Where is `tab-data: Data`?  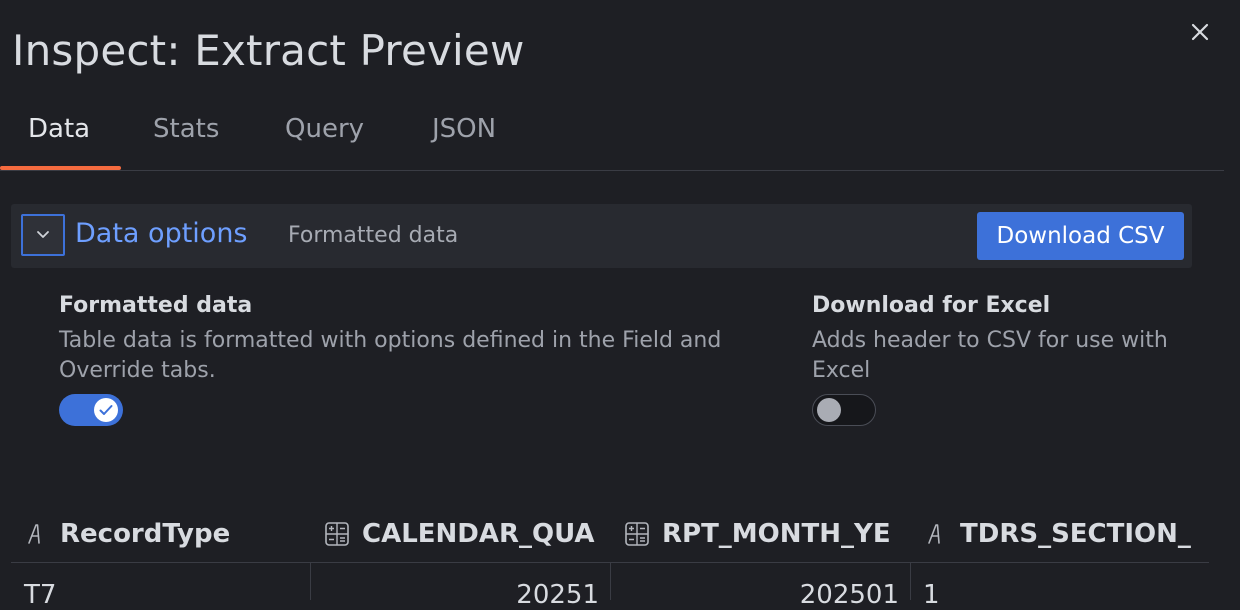
tab-data: Data is located at coordinates (59, 129).